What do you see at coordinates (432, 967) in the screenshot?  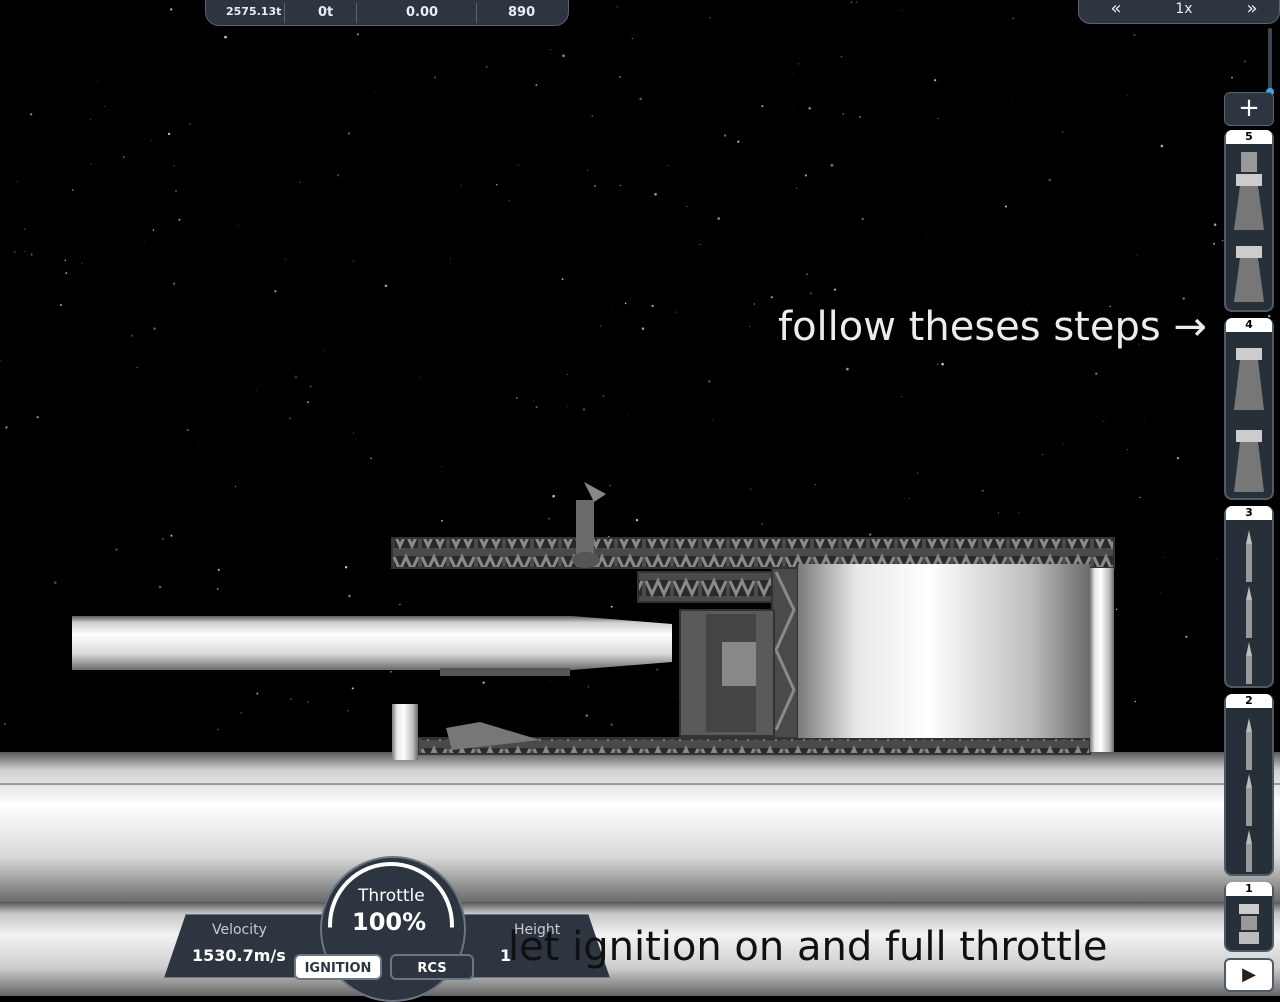 I see `rcs-button: RCS` at bounding box center [432, 967].